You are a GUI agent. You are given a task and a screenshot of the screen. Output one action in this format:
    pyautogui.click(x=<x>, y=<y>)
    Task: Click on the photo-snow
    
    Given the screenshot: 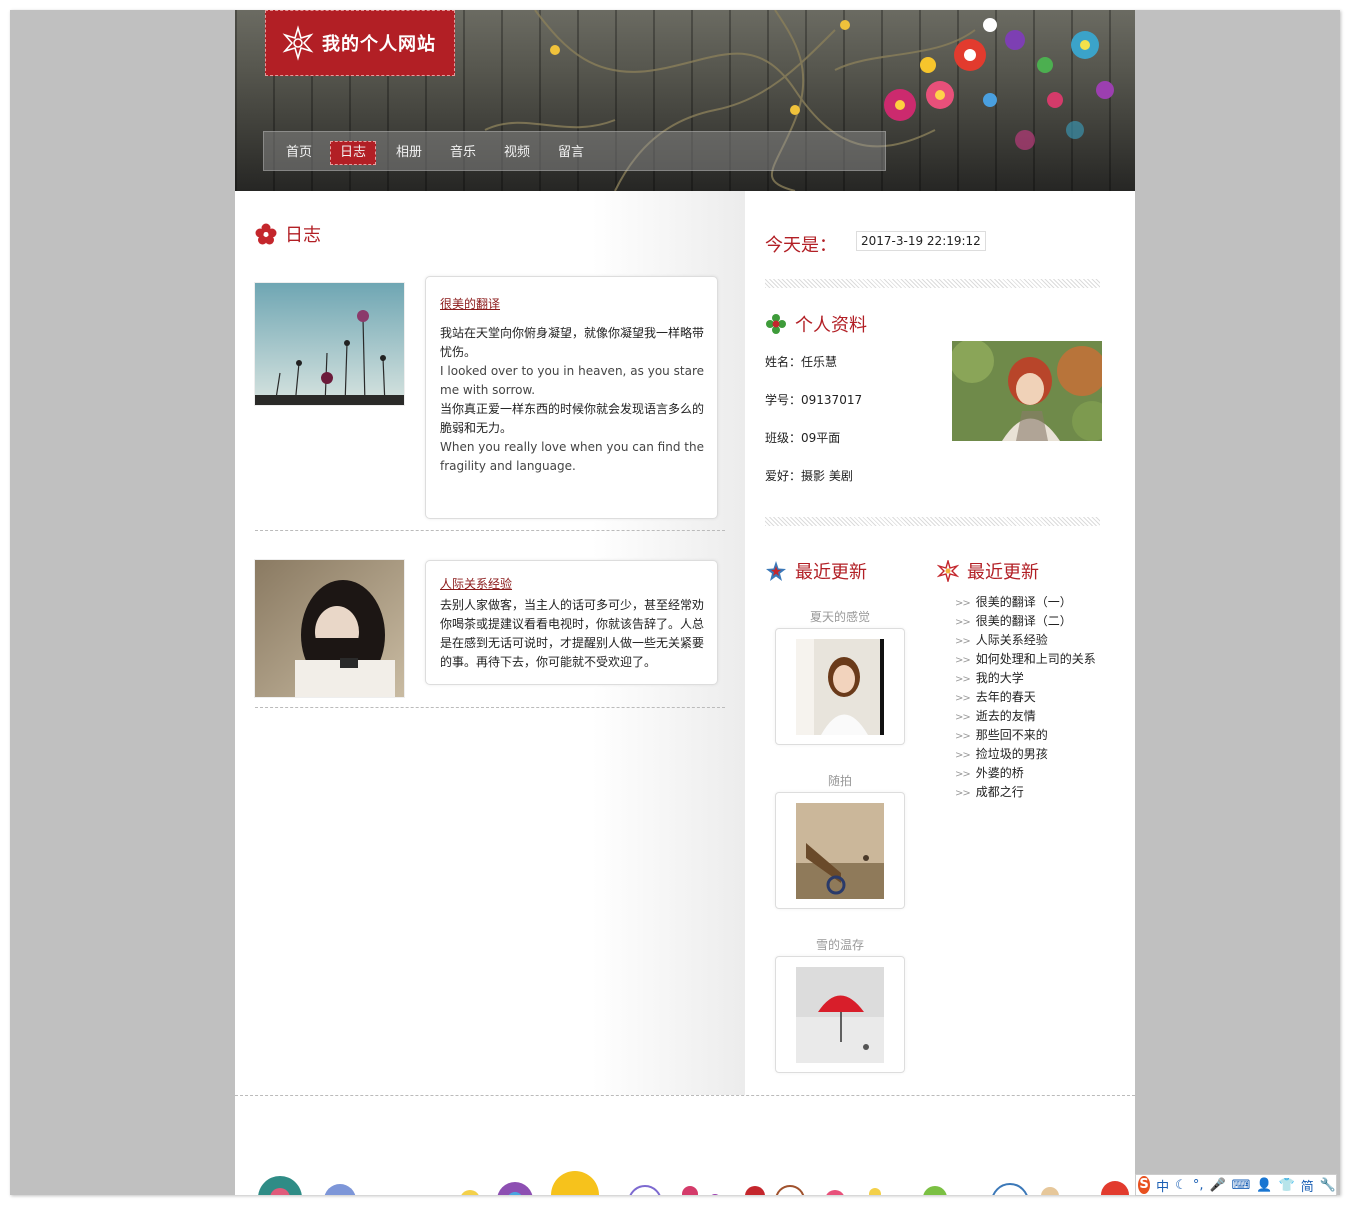 What is the action you would take?
    pyautogui.click(x=840, y=1014)
    